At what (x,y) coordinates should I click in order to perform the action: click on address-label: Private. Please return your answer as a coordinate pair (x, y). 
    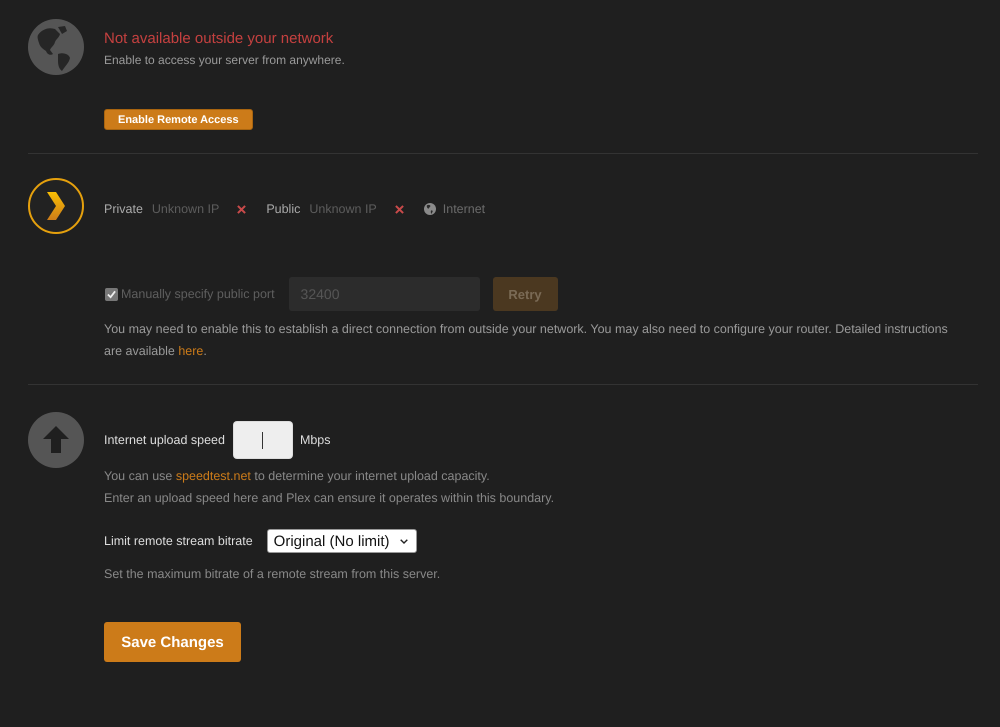
    Looking at the image, I should click on (123, 209).